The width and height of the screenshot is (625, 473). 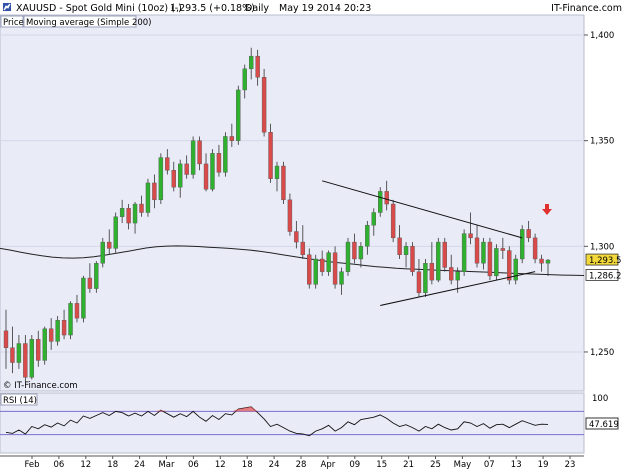 I want to click on x-axis-label: 24, so click(x=274, y=464).